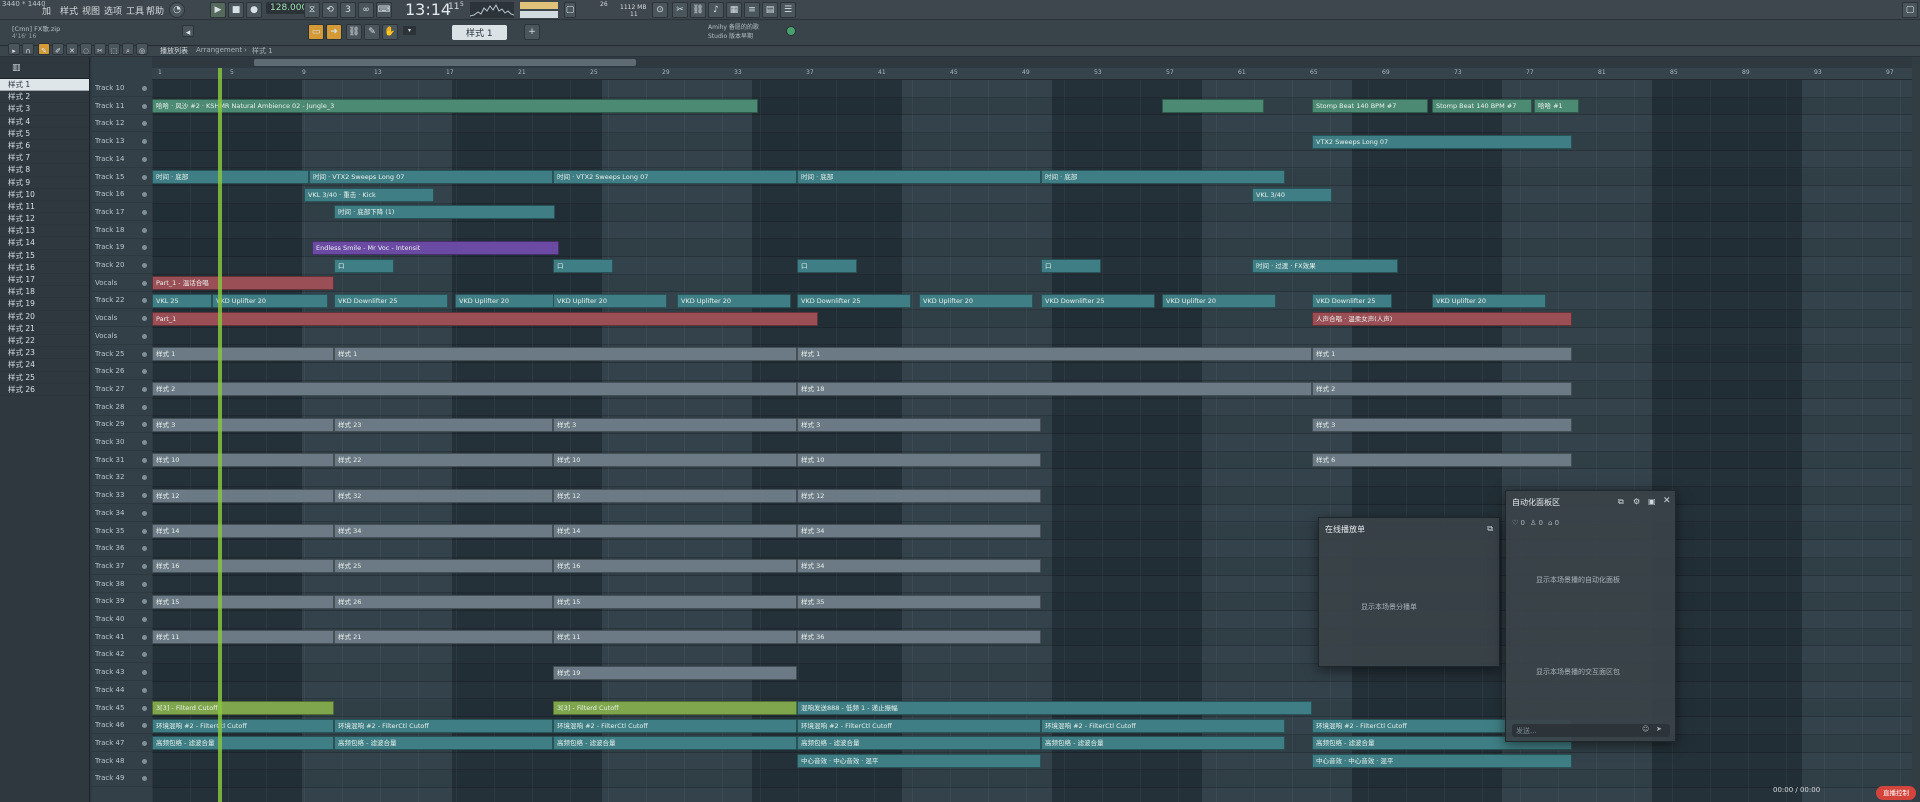  I want to click on clip: 时间 · 底部, so click(919, 177).